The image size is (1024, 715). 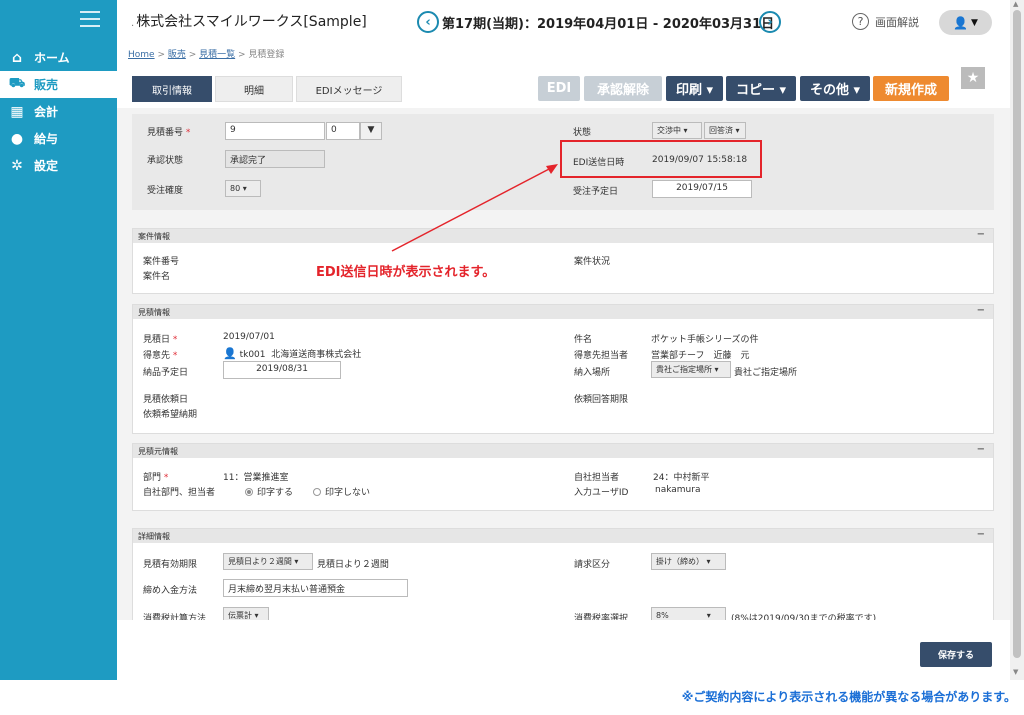 What do you see at coordinates (161, 262) in the screenshot?
I see `case-no-label: 案件番号` at bounding box center [161, 262].